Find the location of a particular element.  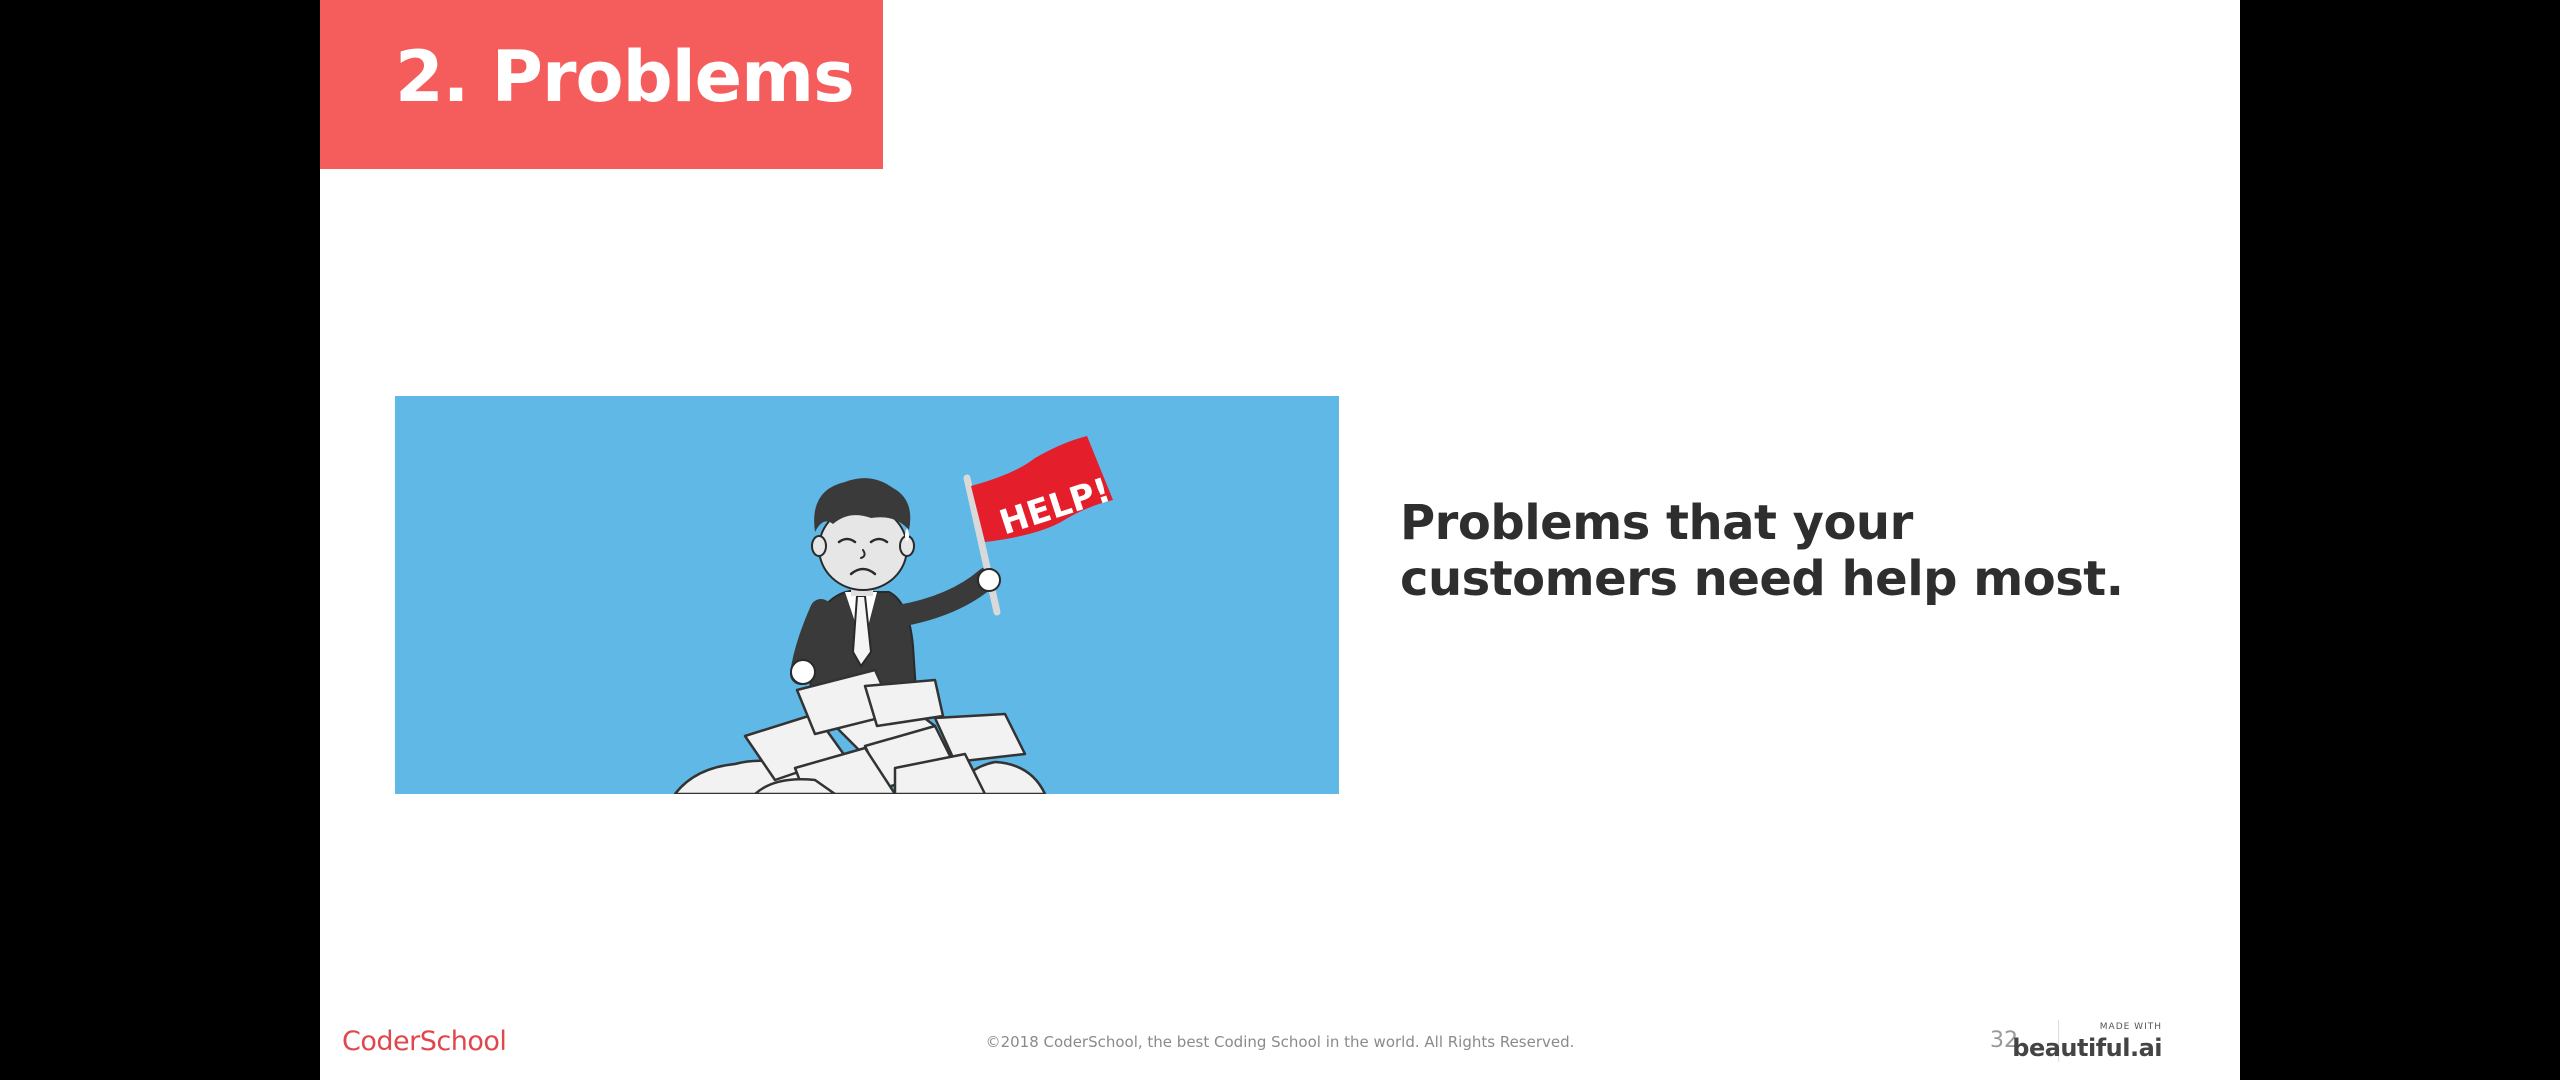

help-illustration: HELP! is located at coordinates (867, 595).